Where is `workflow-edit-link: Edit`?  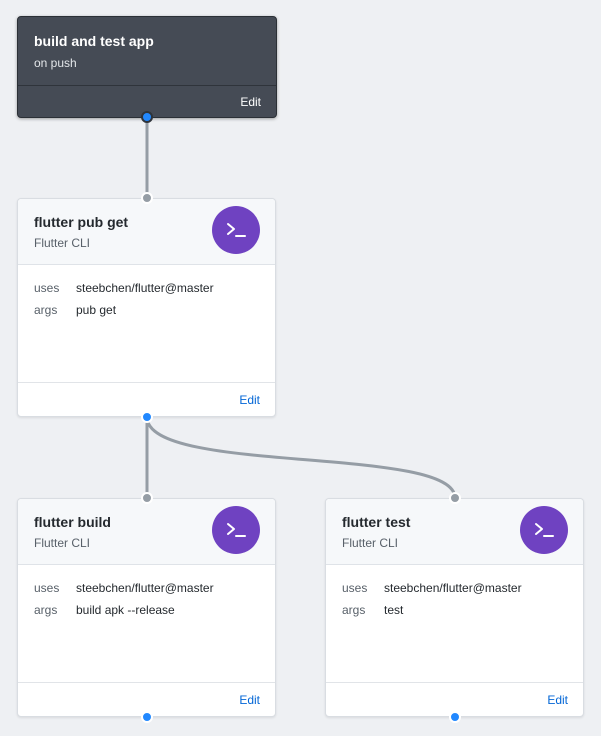
workflow-edit-link: Edit is located at coordinates (250, 102).